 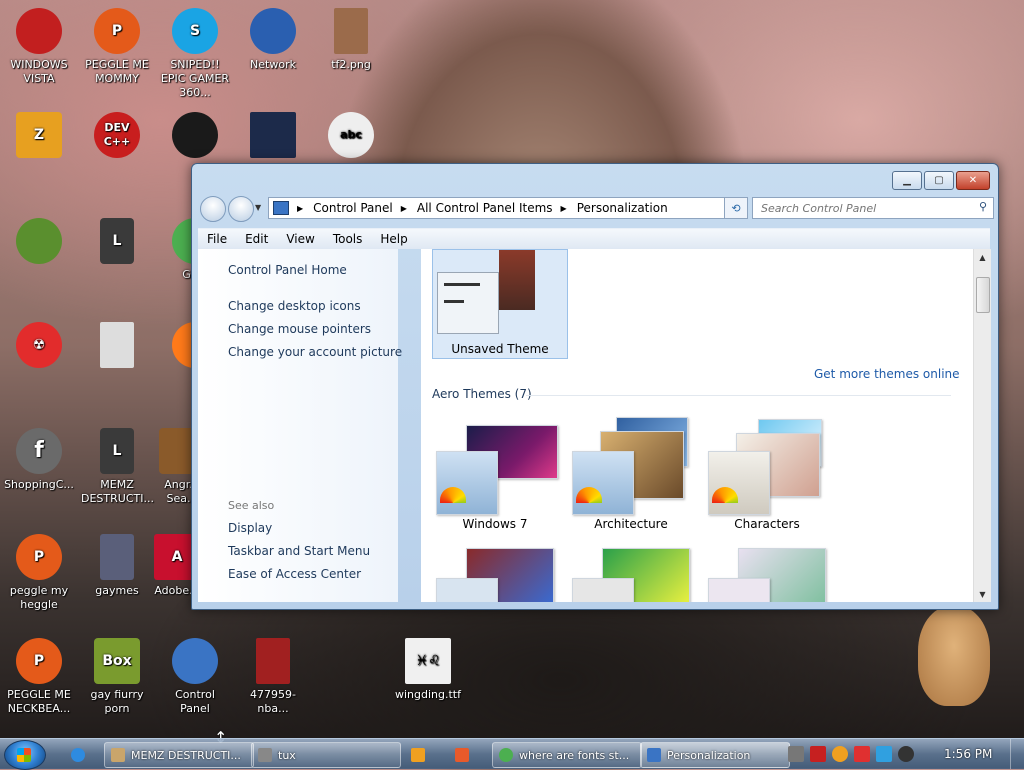 I want to click on maximize-button: ▢, so click(x=939, y=180).